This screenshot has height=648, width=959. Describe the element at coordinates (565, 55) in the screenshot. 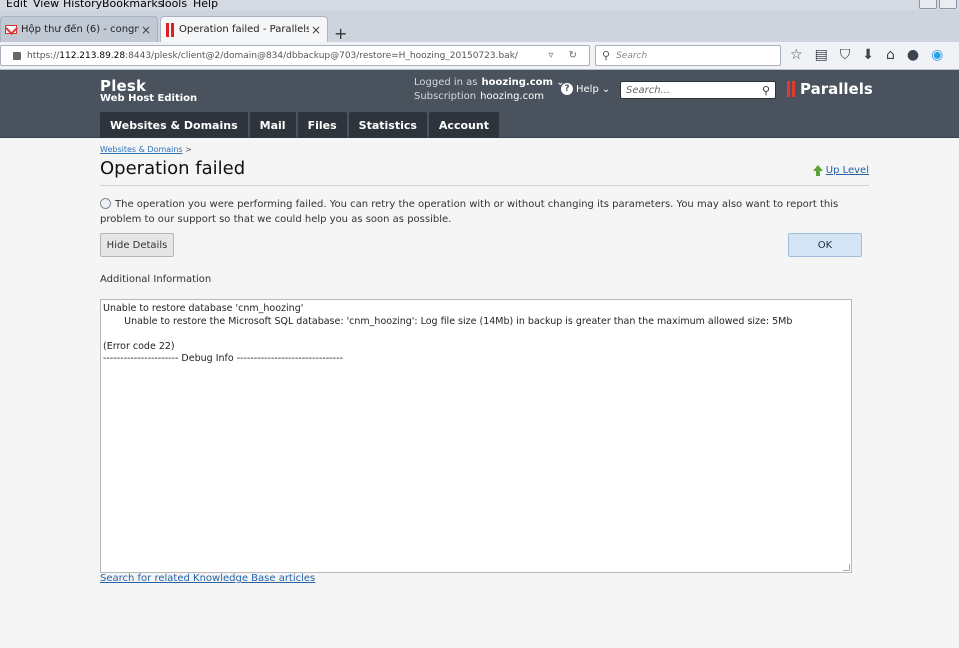

I see `reload-icon: ▿ ↻` at that location.